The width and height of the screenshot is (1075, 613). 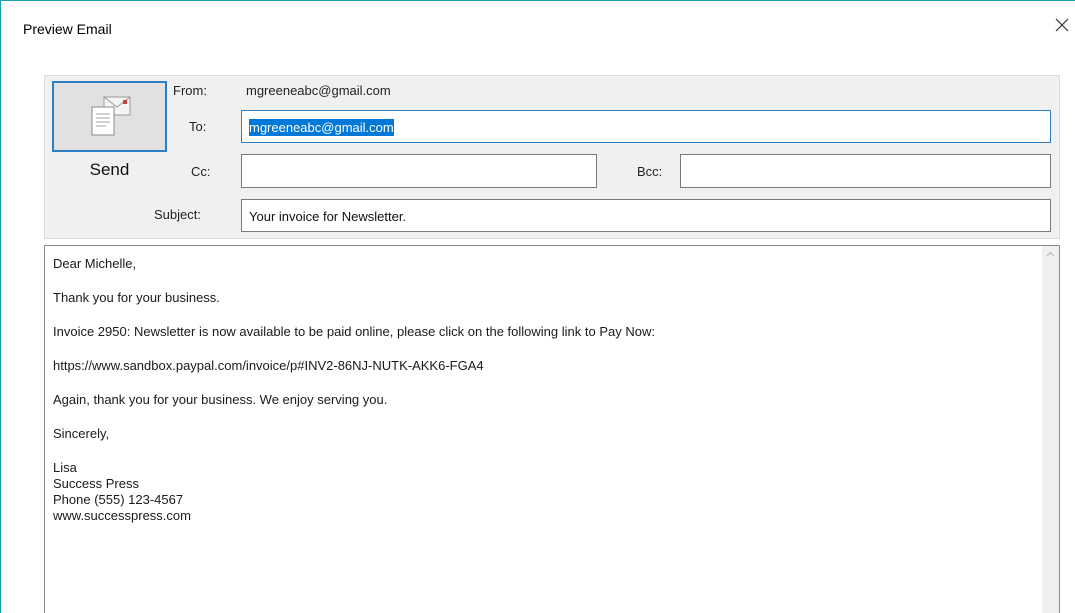 I want to click on from-label: From:, so click(x=190, y=90).